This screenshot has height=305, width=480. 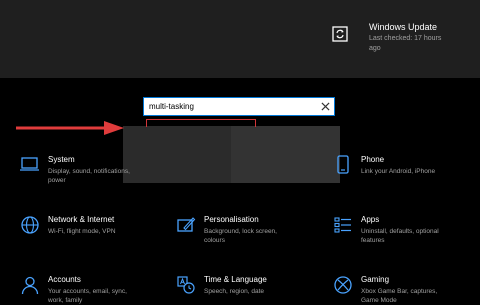 What do you see at coordinates (229, 106) in the screenshot?
I see `search-input` at bounding box center [229, 106].